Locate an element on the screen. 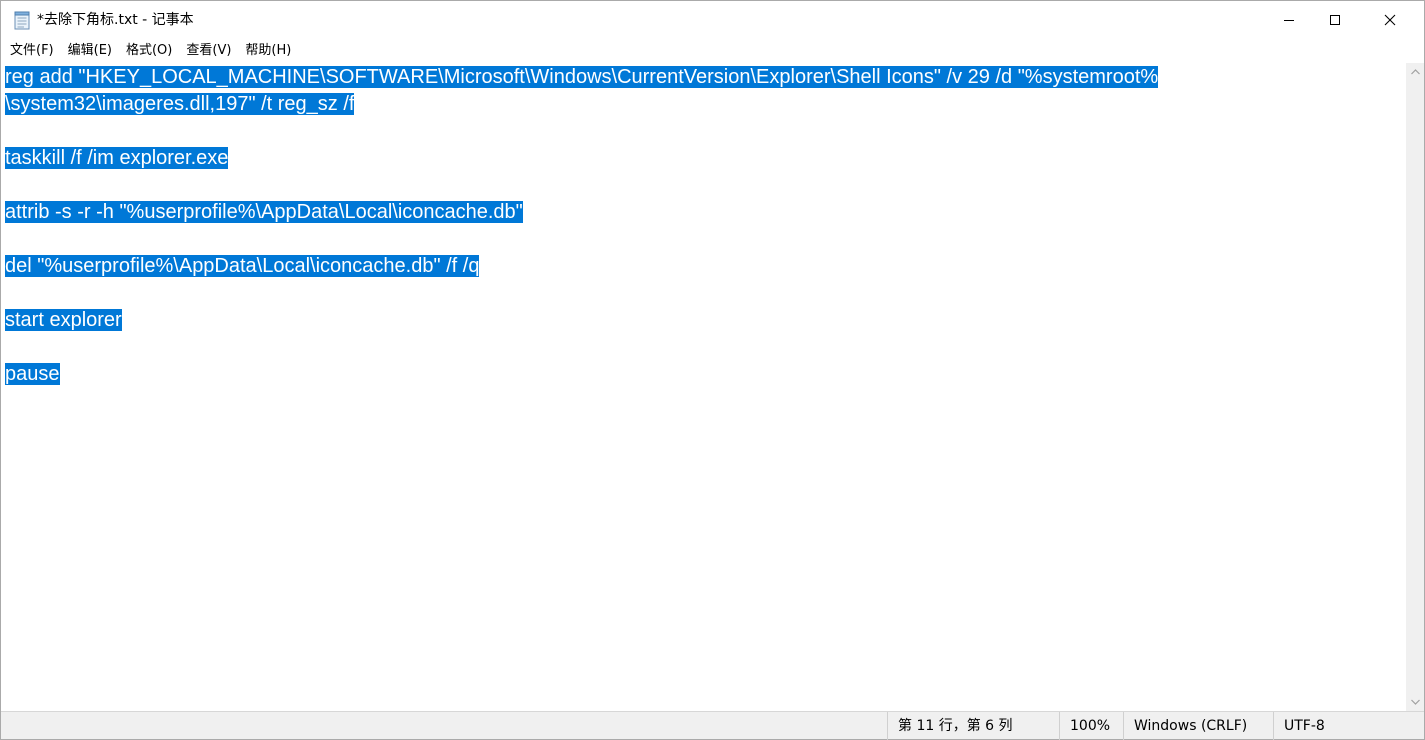  menu-edit: 编辑(E) is located at coordinates (90, 51).